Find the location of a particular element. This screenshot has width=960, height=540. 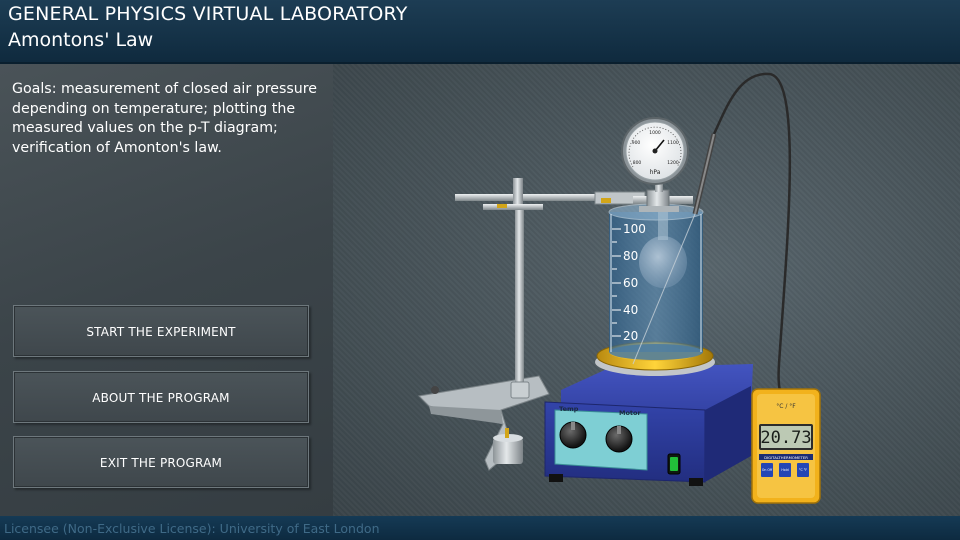

scale-label-80: 80 is located at coordinates (630, 256).